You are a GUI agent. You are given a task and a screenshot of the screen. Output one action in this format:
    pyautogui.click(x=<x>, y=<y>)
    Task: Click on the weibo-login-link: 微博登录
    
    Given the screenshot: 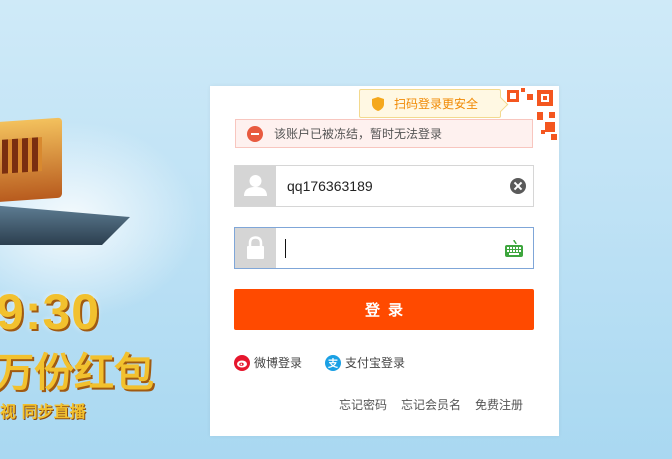 What is the action you would take?
    pyautogui.click(x=268, y=362)
    